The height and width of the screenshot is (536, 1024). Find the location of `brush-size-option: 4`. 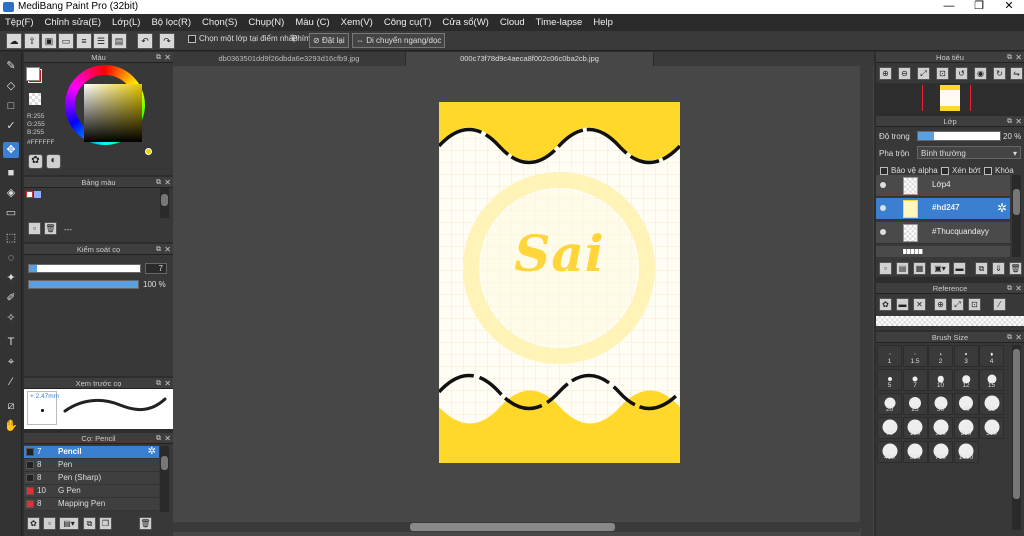

brush-size-option: 4 is located at coordinates (991, 356).